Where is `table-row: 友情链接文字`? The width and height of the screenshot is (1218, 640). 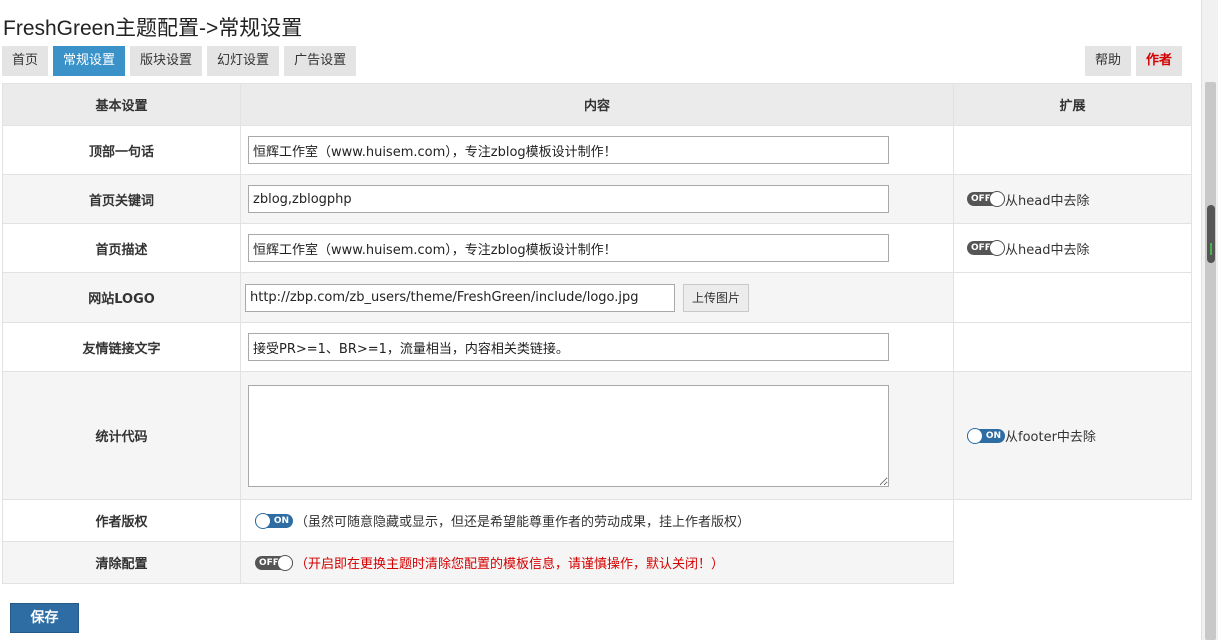 table-row: 友情链接文字 is located at coordinates (597, 347).